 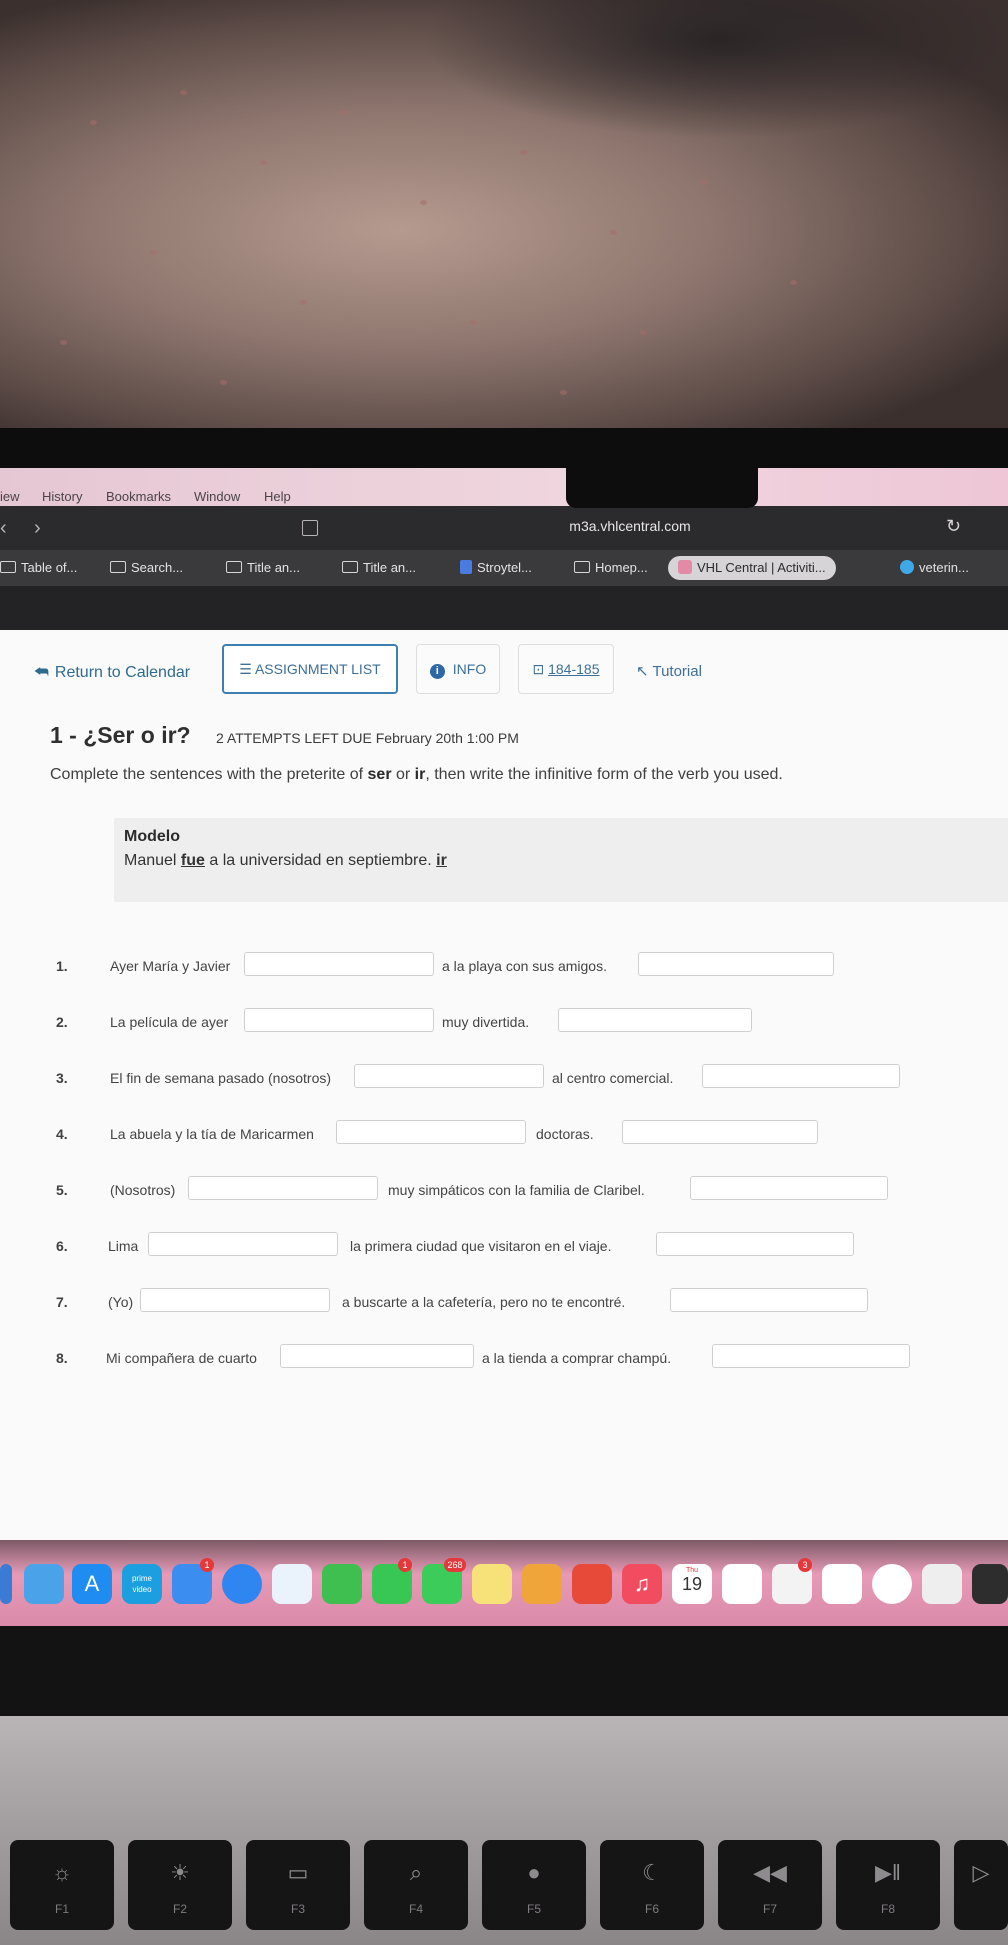 I want to click on assignment-list-button: ☰ ASSIGNMENT LIST, so click(x=310, y=669).